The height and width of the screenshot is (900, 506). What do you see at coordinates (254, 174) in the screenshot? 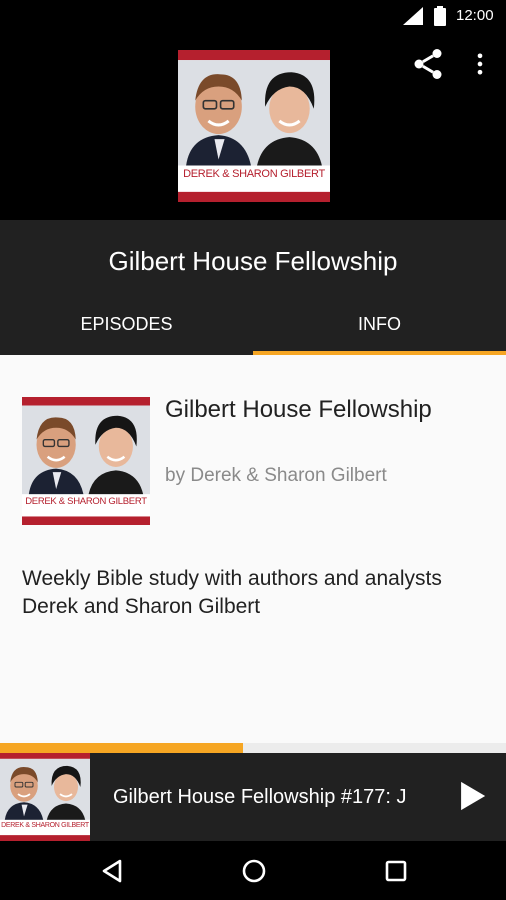
I see `cover-caption: DEREK & SHARON GILBERT` at bounding box center [254, 174].